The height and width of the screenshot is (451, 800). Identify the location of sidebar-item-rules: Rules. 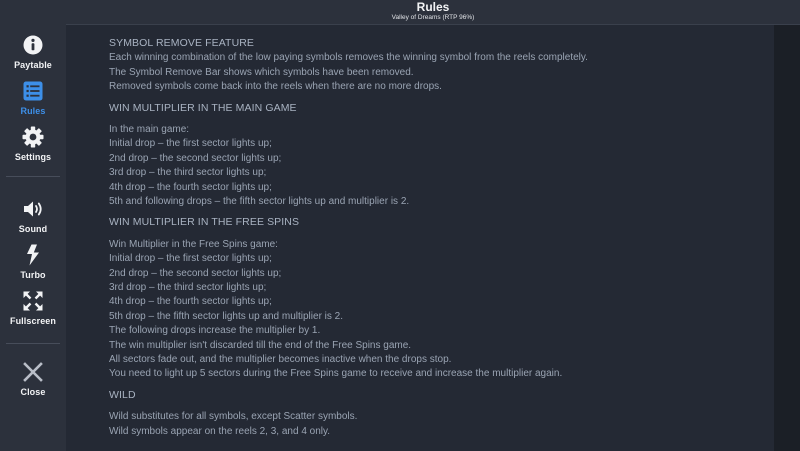
(33, 97).